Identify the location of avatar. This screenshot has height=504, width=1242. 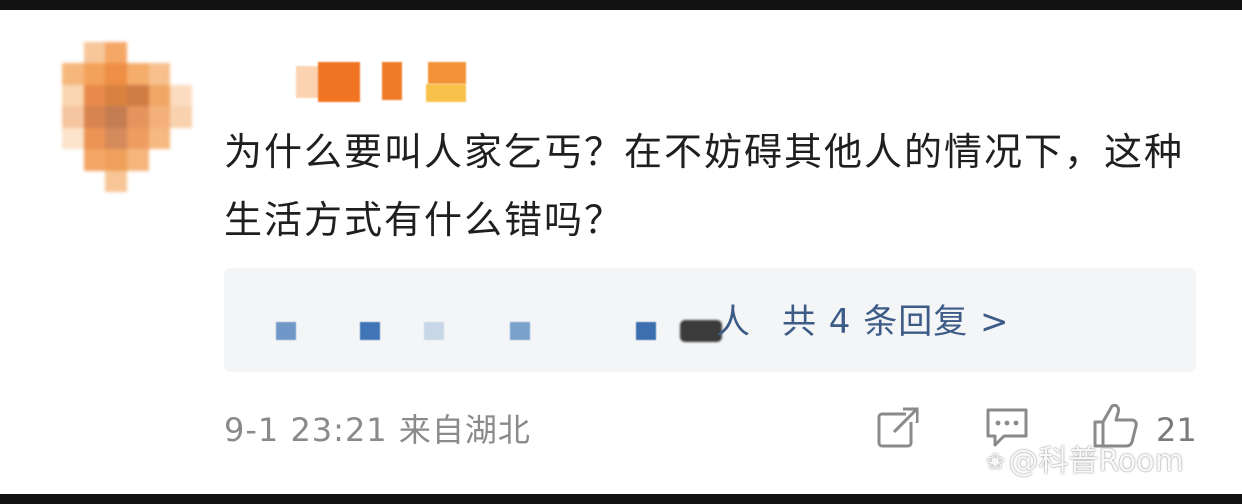
(127, 117).